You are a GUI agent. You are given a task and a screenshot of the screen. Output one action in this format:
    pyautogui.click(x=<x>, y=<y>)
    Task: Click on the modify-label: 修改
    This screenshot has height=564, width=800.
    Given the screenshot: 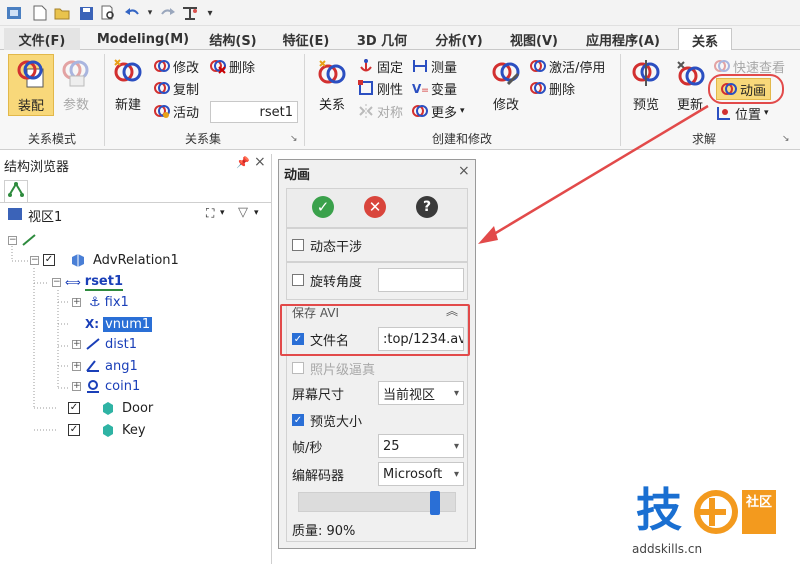 What is the action you would take?
    pyautogui.click(x=186, y=68)
    